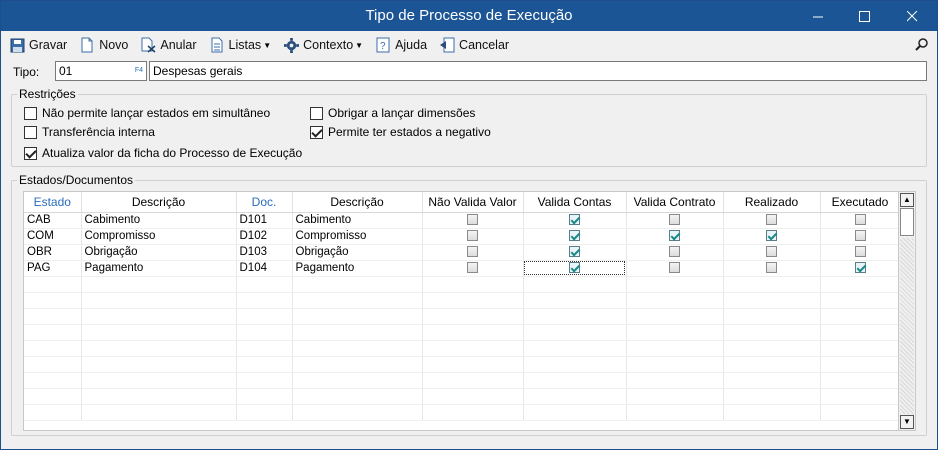 This screenshot has height=450, width=938. Describe the element at coordinates (907, 200) in the screenshot. I see `scroll-up-button: ▲` at that location.